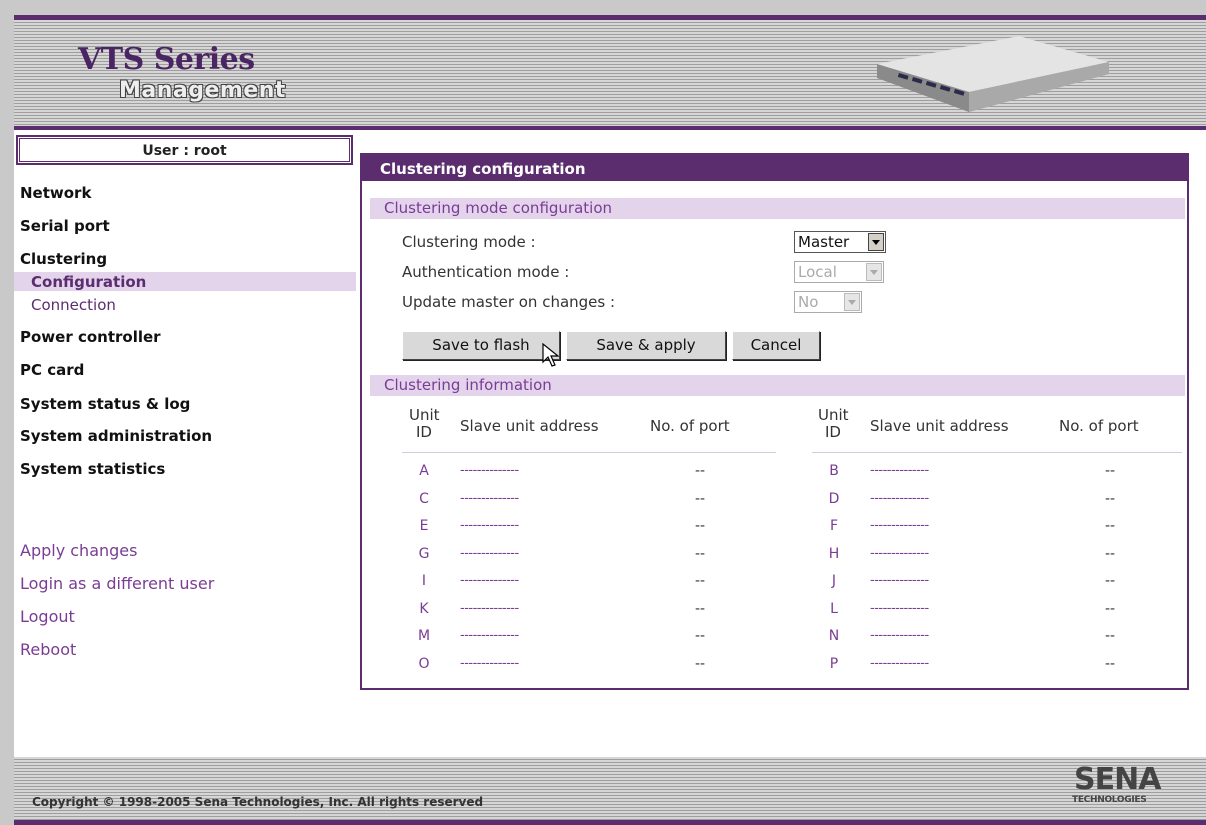 The image size is (1206, 825). Describe the element at coordinates (90, 337) in the screenshot. I see `nav-power-controller: Power controller` at that location.